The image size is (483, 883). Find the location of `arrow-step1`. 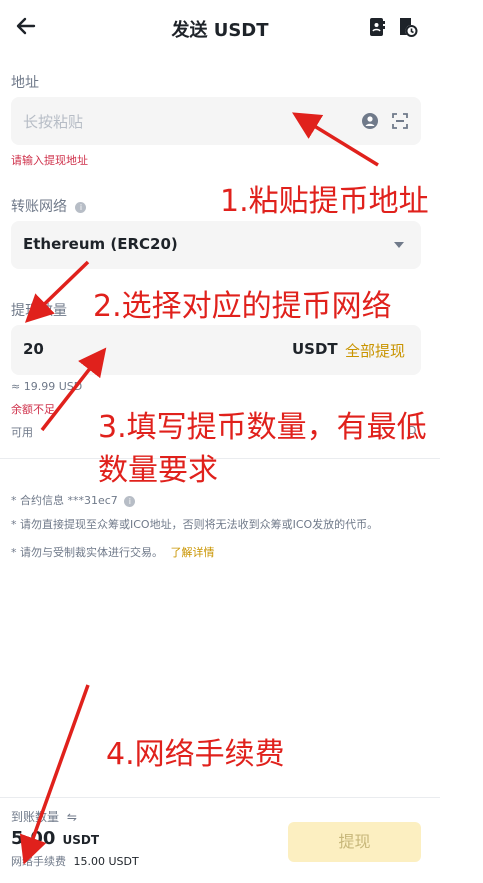

arrow-step1 is located at coordinates (335, 139).